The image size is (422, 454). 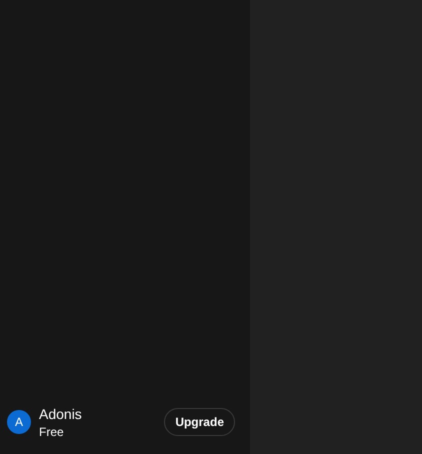 What do you see at coordinates (199, 422) in the screenshot?
I see `upgrade-button: Upgrade` at bounding box center [199, 422].